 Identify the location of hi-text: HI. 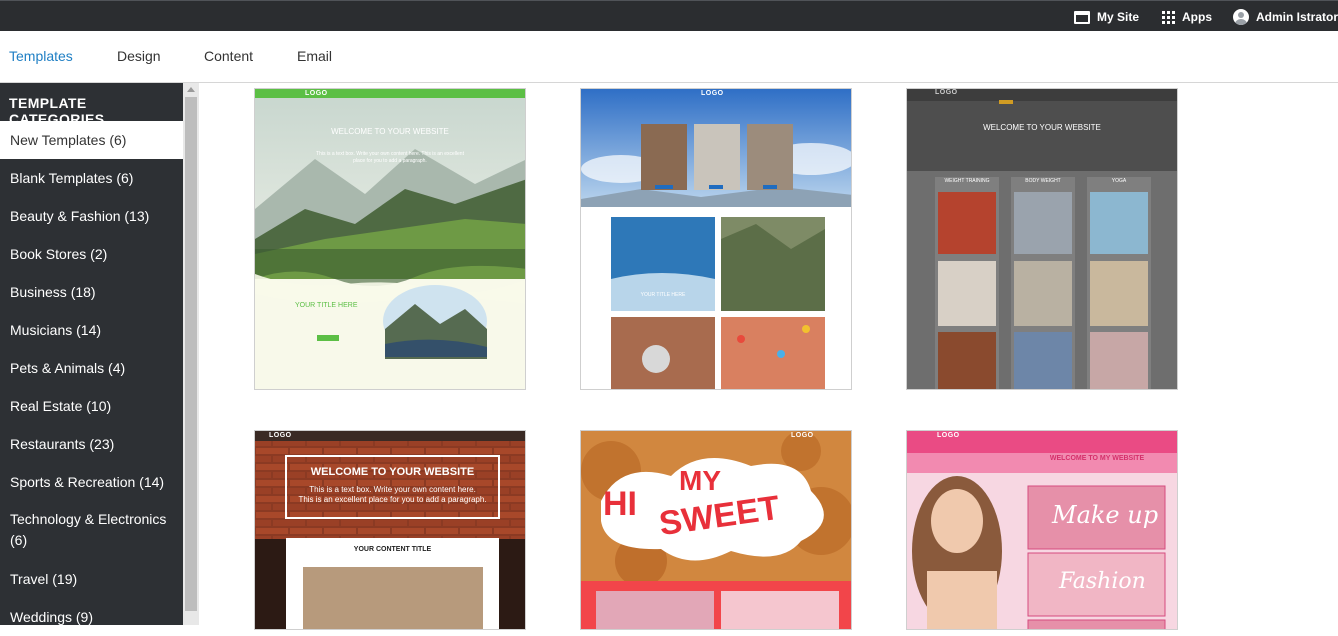
(620, 504).